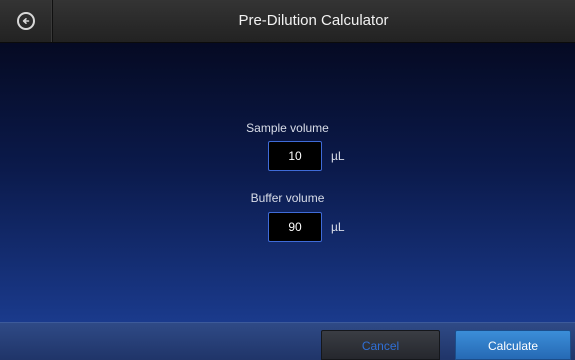 This screenshot has width=575, height=360. I want to click on buffer-volume-label: Buffer volume, so click(287, 198).